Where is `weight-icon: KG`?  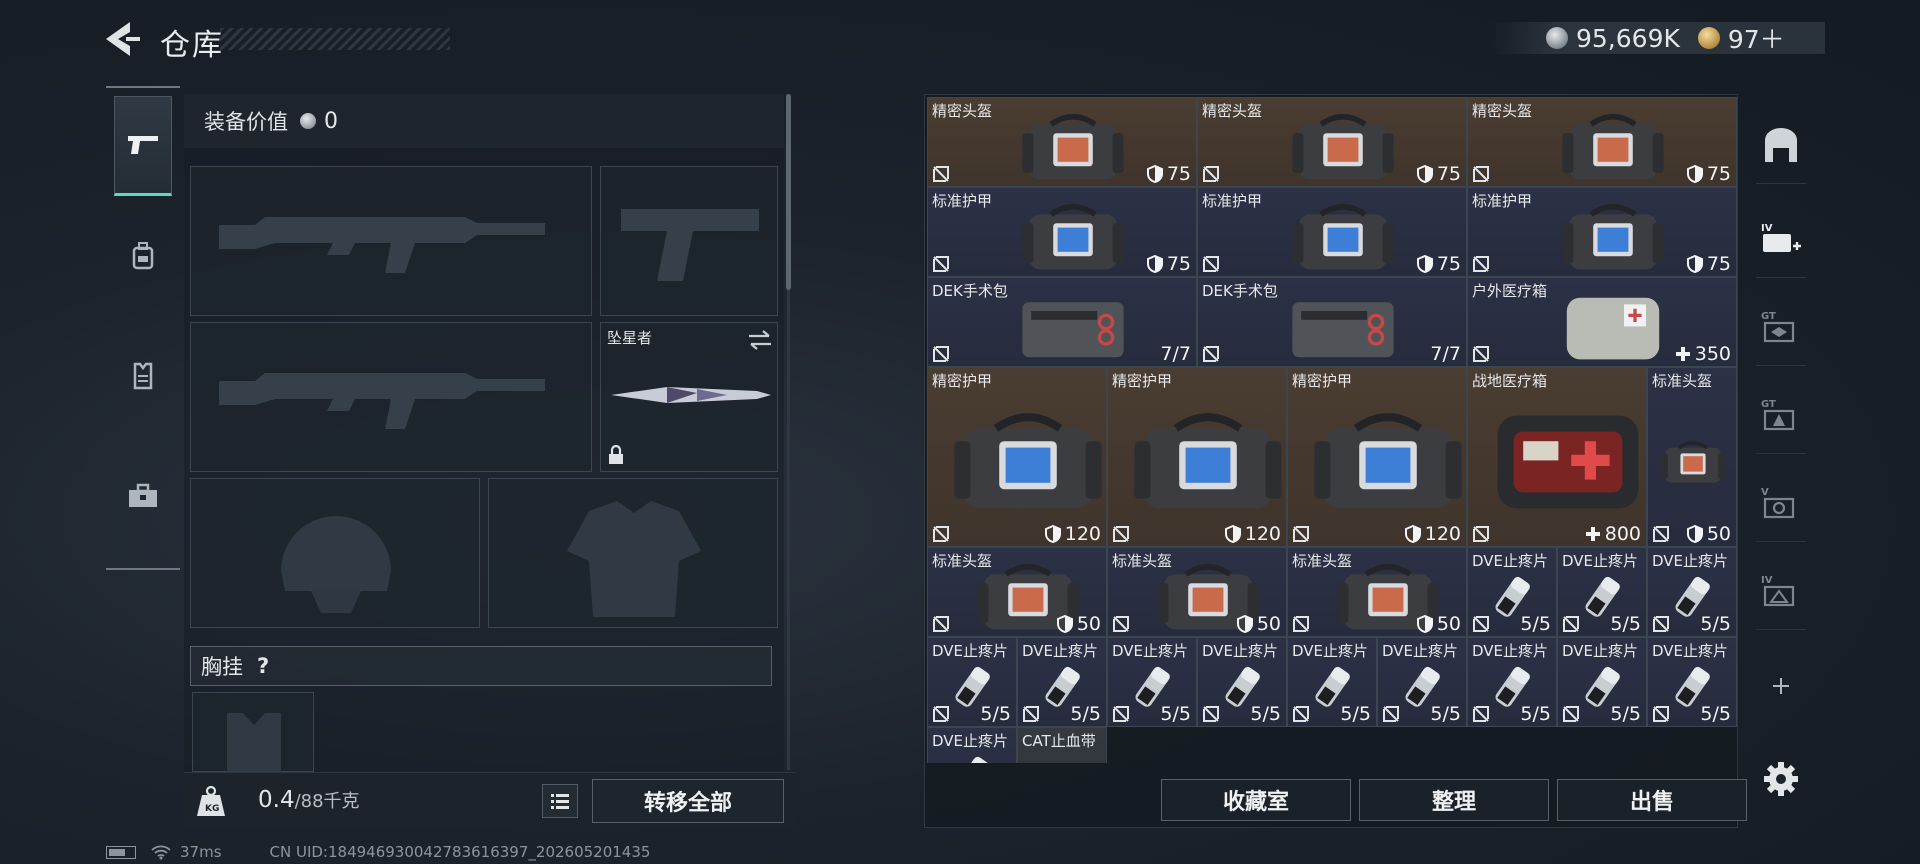
weight-icon: KG is located at coordinates (211, 800).